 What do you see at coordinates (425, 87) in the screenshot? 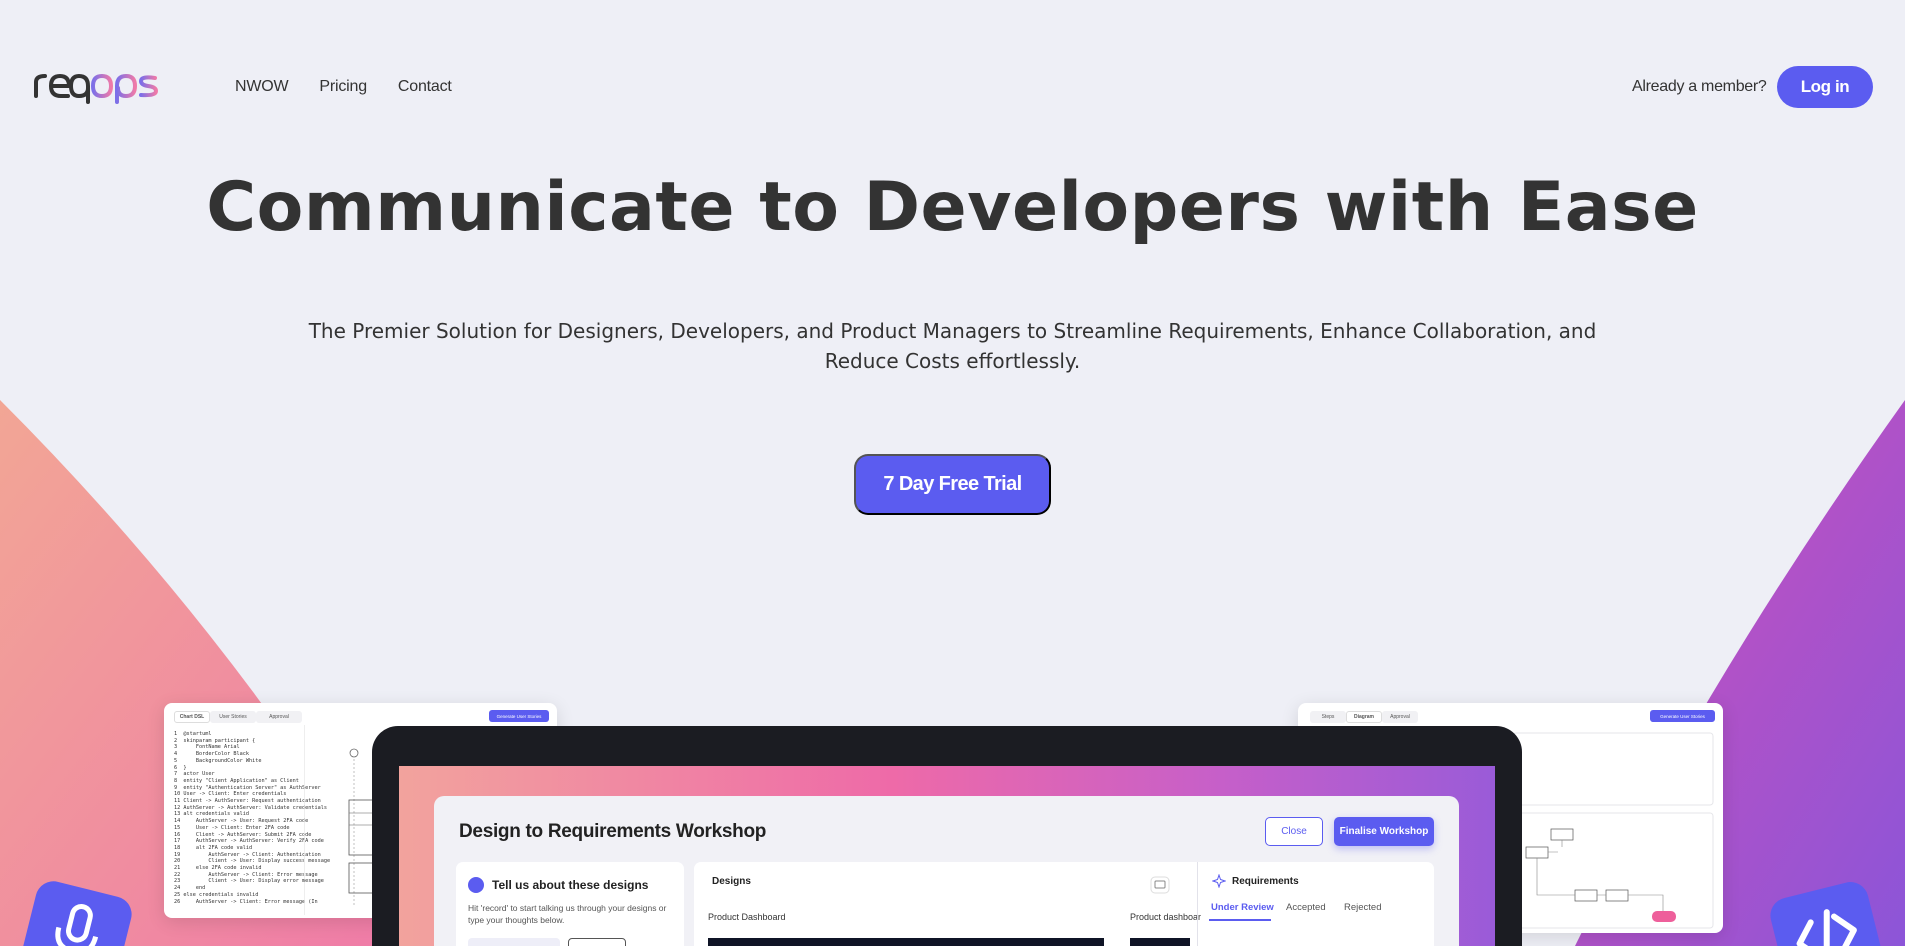
I see `nav-link-contact: Contact` at bounding box center [425, 87].